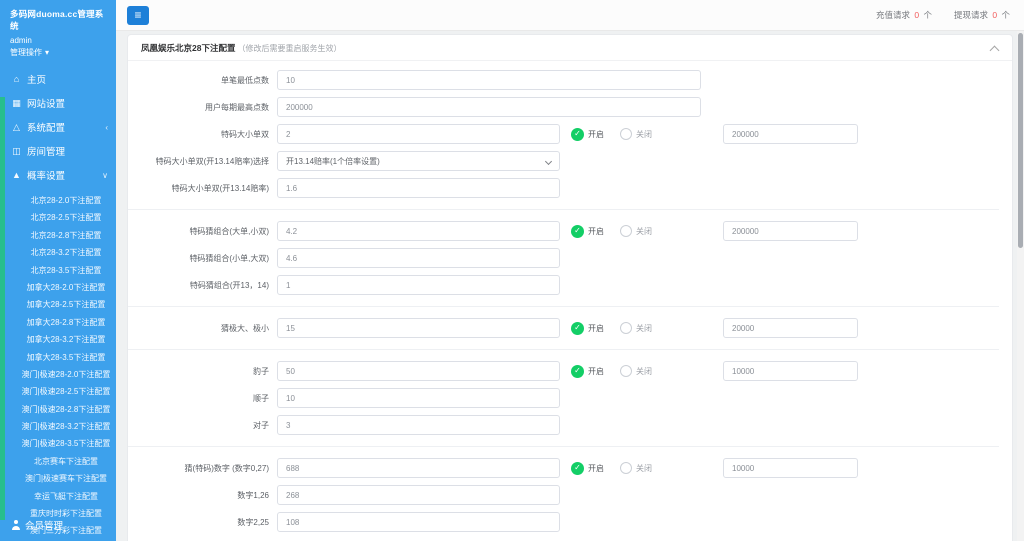 The image size is (1024, 541). I want to click on sidebar-subitem: 北京28-2.5下注配置, so click(58, 217).